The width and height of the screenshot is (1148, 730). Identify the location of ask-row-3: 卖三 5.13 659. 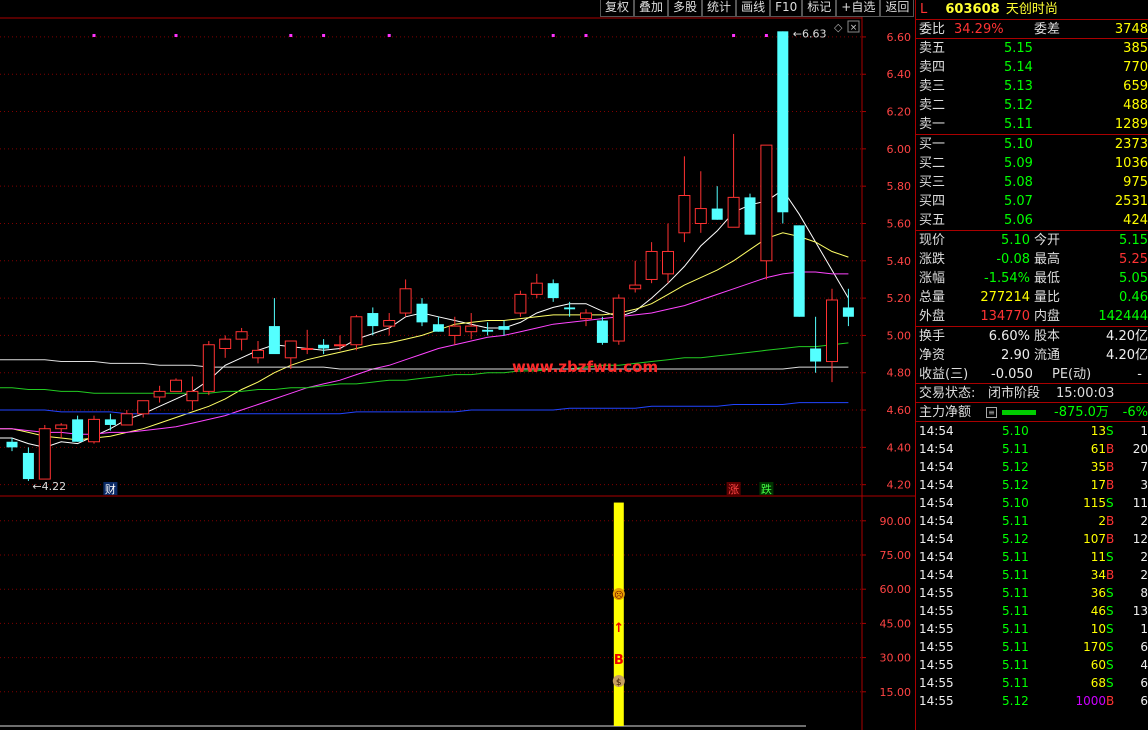
(1032, 86).